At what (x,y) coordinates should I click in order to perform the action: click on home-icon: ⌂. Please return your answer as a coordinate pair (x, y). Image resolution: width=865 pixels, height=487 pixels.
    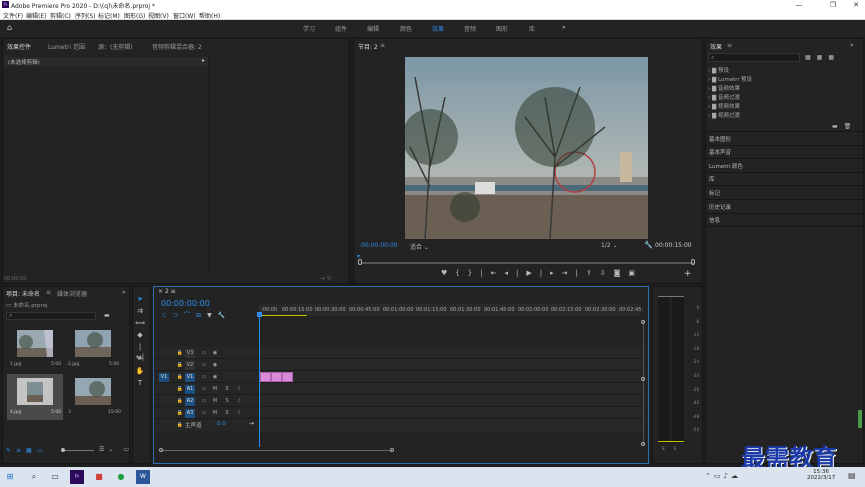
    Looking at the image, I should click on (12, 28).